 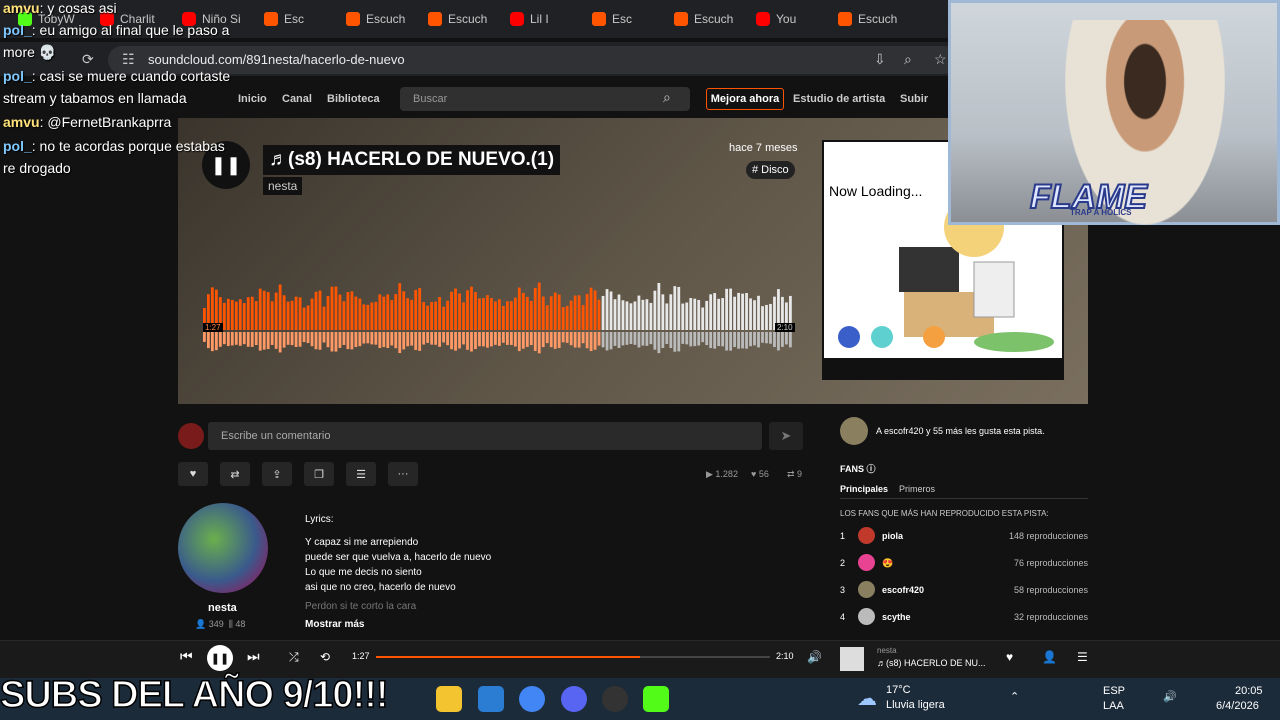 What do you see at coordinates (193, 474) in the screenshot?
I see `like-button: ♥` at bounding box center [193, 474].